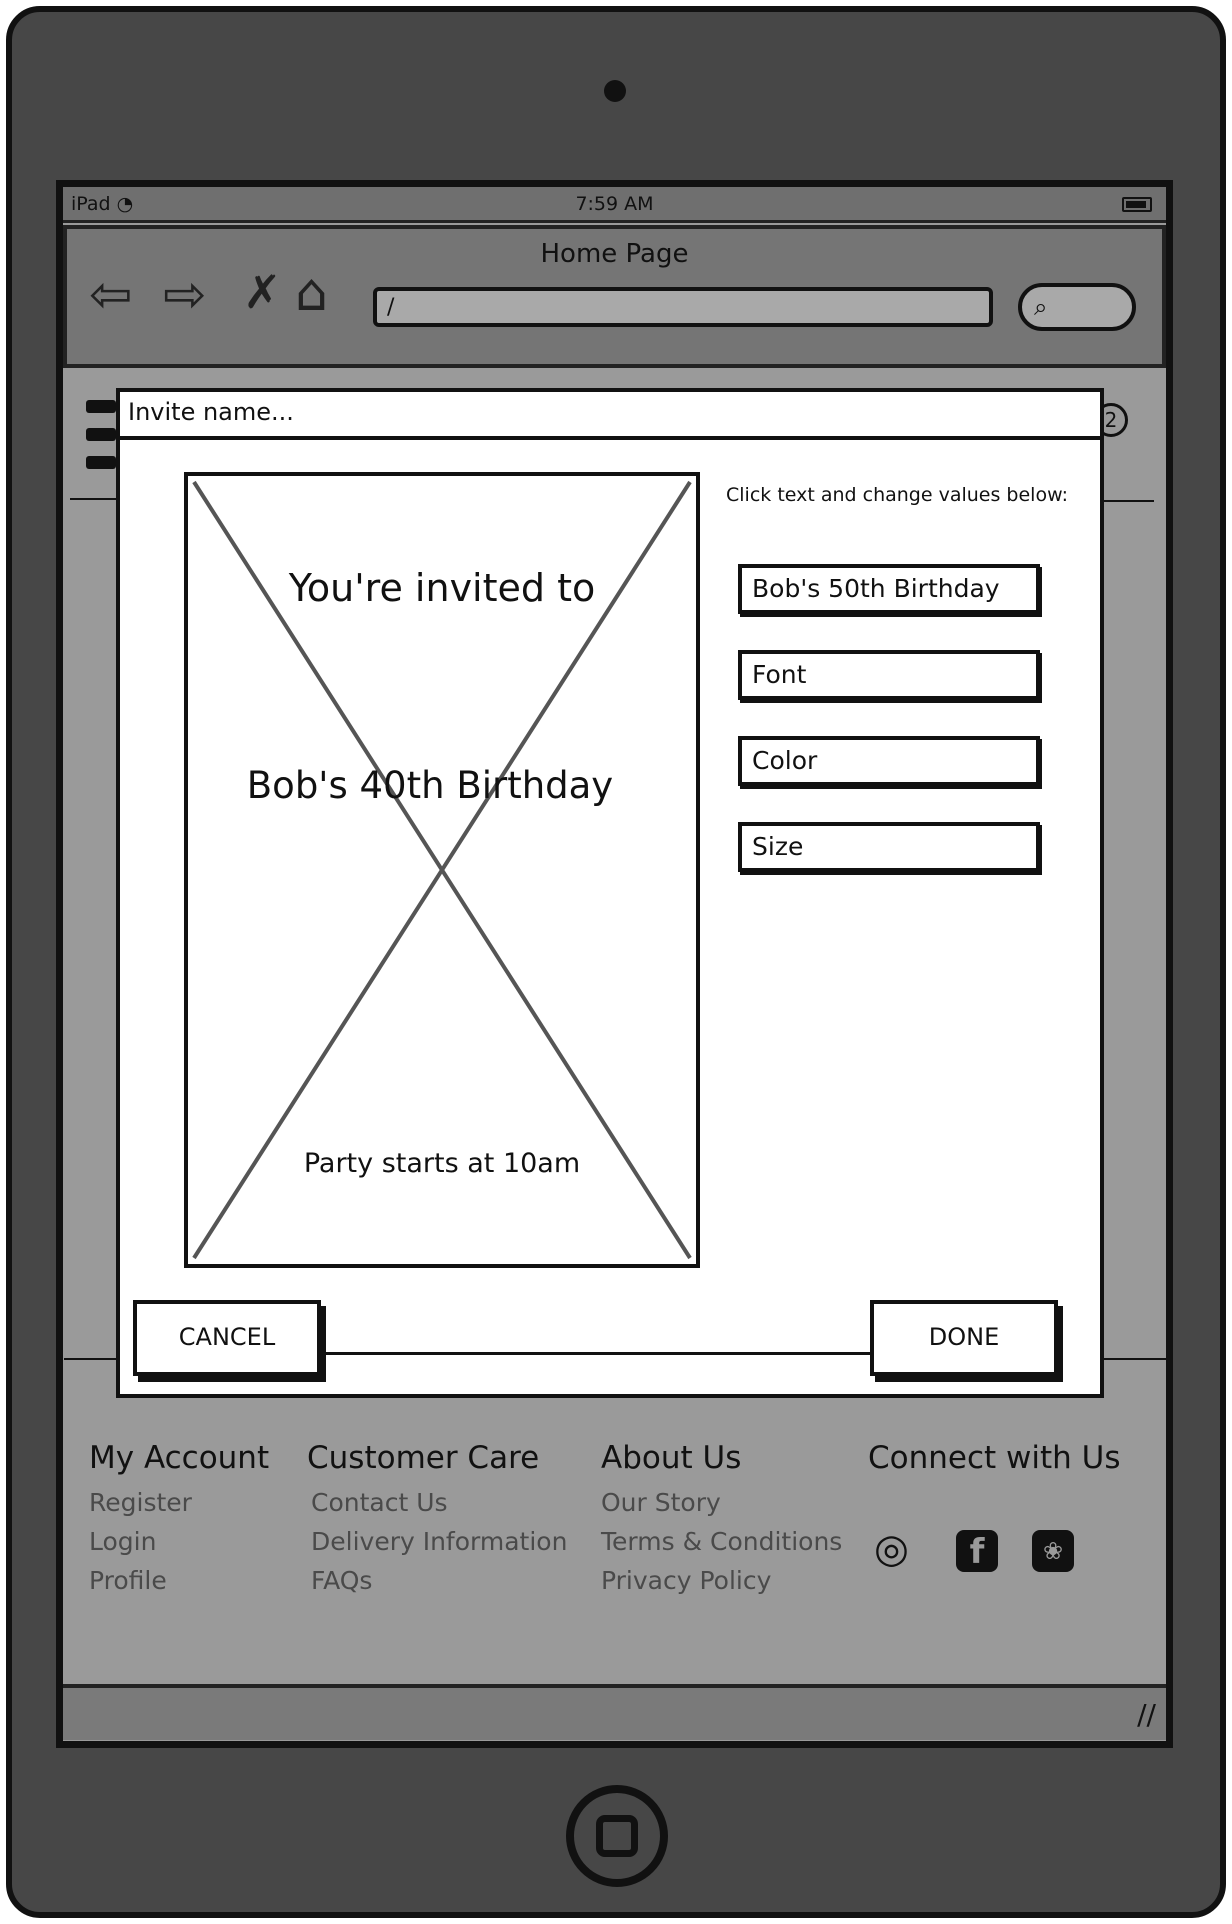 The height and width of the screenshot is (1924, 1232). What do you see at coordinates (439, 1502) in the screenshot?
I see `footer-link-contact: Contact Us` at bounding box center [439, 1502].